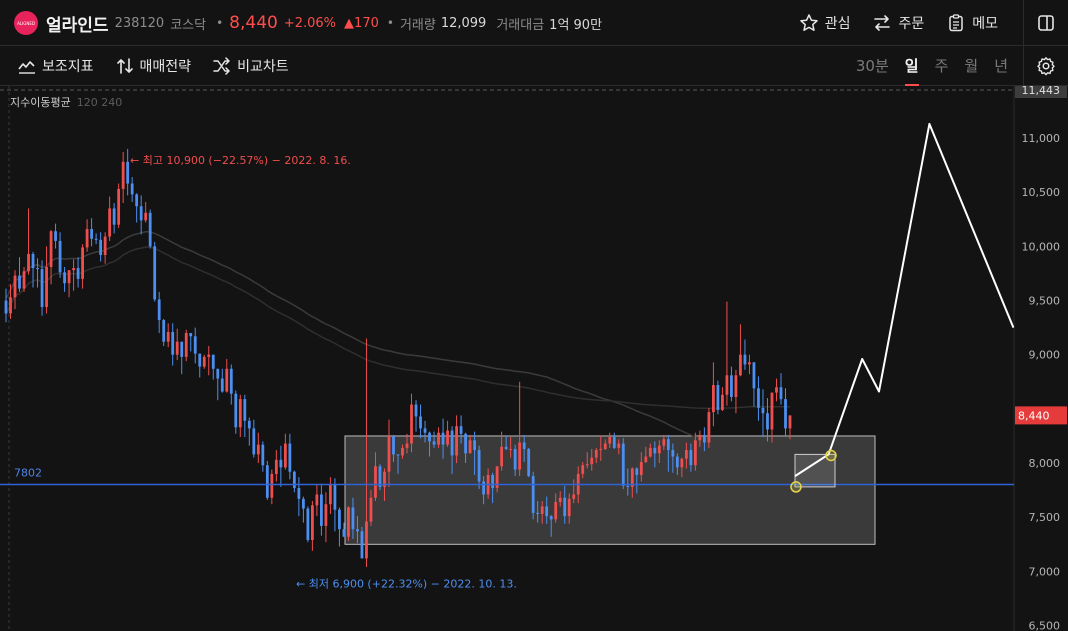  Describe the element at coordinates (1034, 415) in the screenshot. I see `current-price-label: 8,440` at that location.